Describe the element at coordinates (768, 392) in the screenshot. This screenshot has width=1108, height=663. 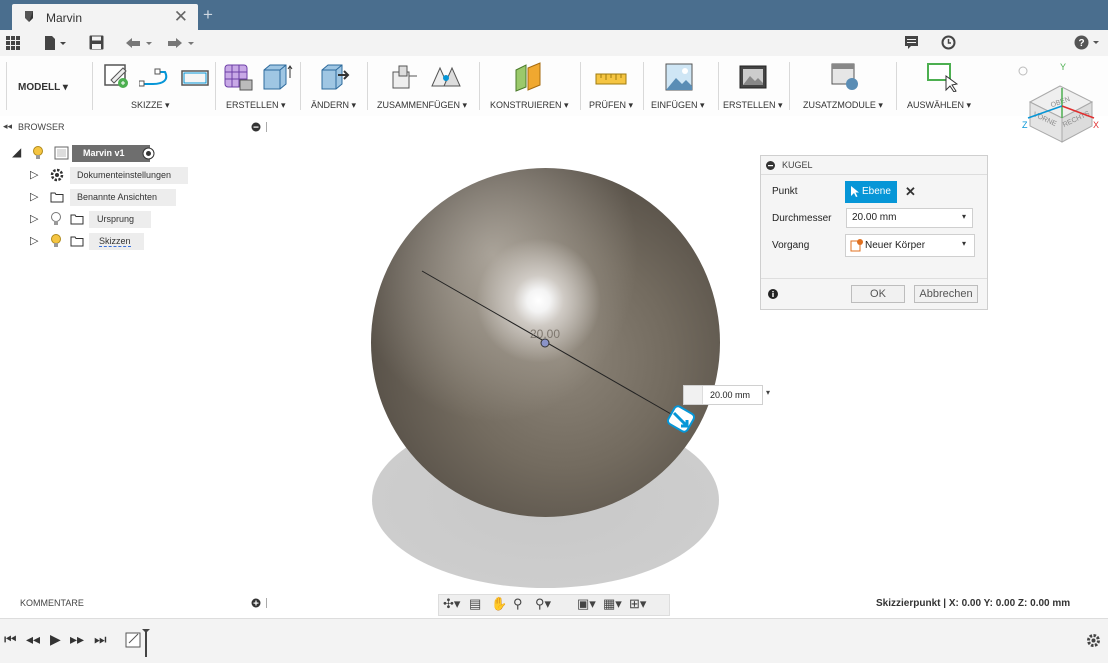
I see `dimension-dropdown-icon: ▾` at that location.